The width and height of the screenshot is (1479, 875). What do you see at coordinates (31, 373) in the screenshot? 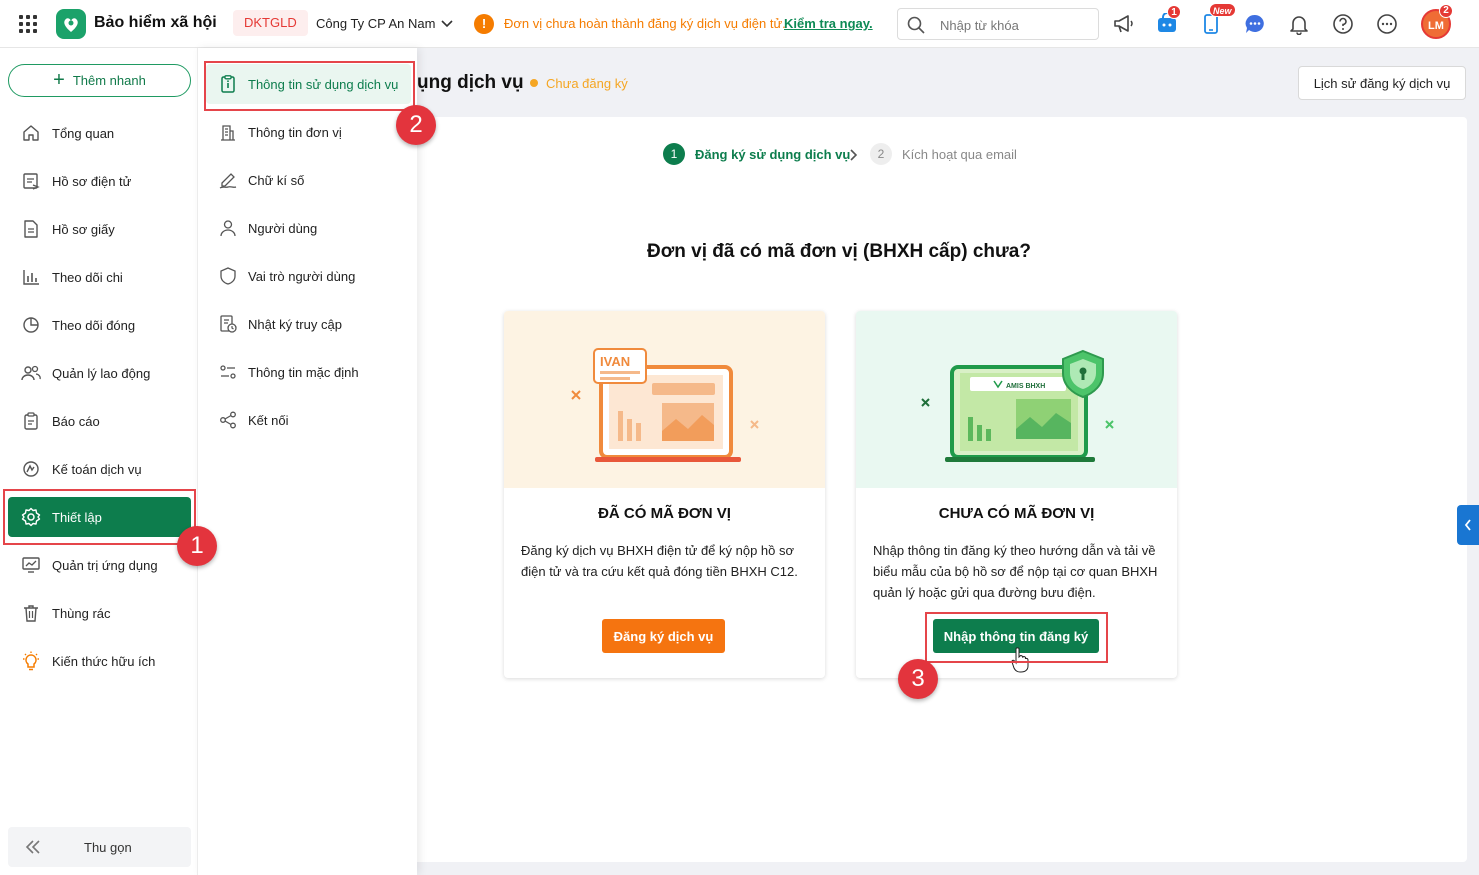
I see `users-icon` at bounding box center [31, 373].